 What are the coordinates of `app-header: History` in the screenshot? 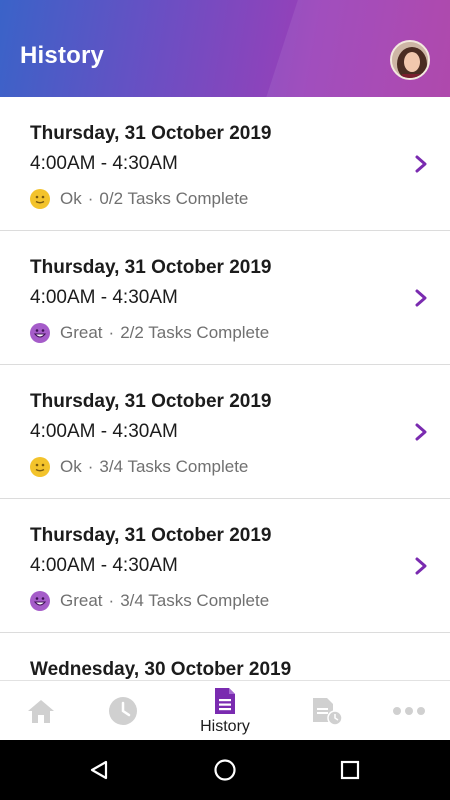 It's located at (225, 48).